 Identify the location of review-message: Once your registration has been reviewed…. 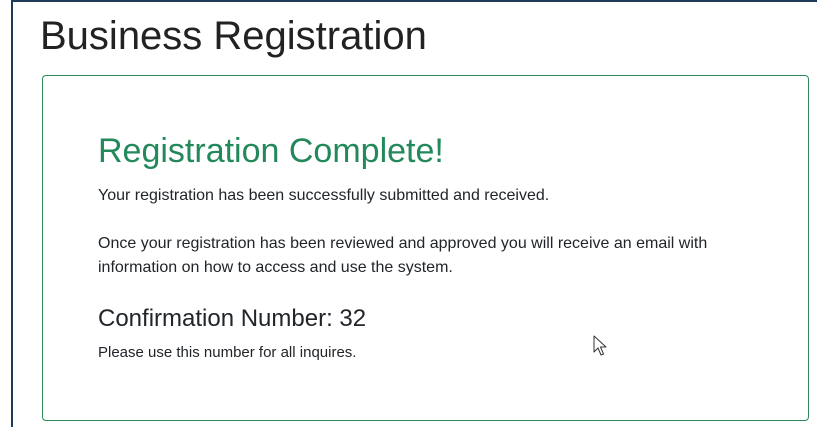
(403, 255).